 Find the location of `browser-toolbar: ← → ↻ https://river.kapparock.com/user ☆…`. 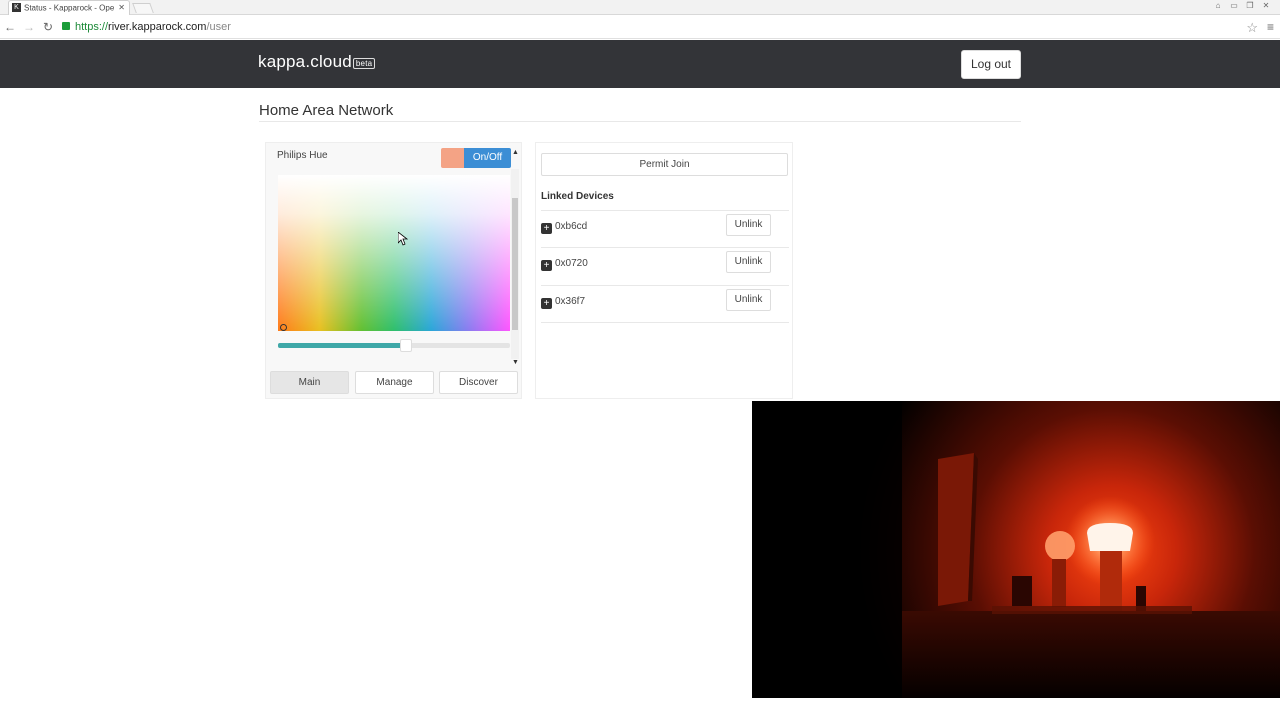

browser-toolbar: ← → ↻ https://river.kapparock.com/user ☆… is located at coordinates (640, 27).